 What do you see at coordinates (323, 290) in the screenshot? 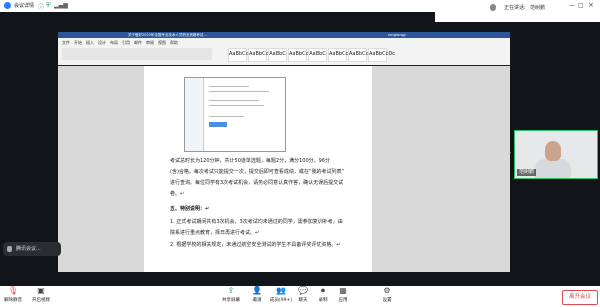
I see `record-icon: ⏺` at bounding box center [323, 290].